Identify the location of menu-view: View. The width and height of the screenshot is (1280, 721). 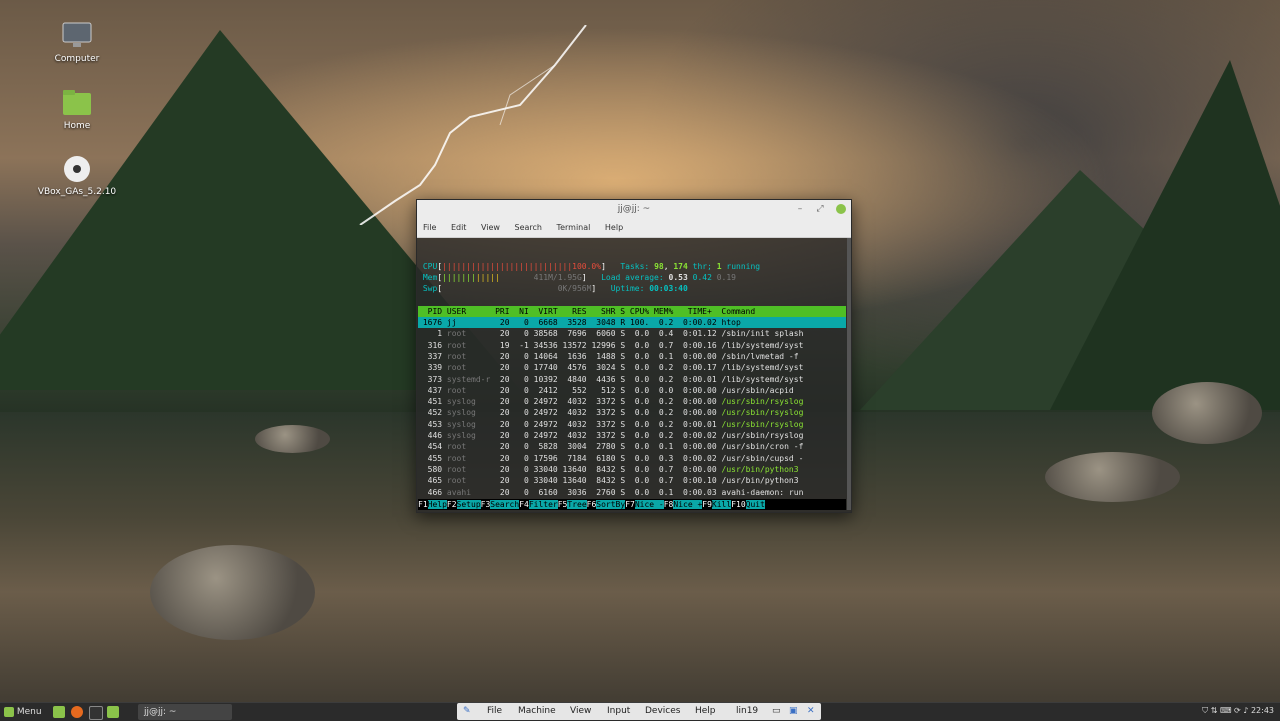
(490, 227).